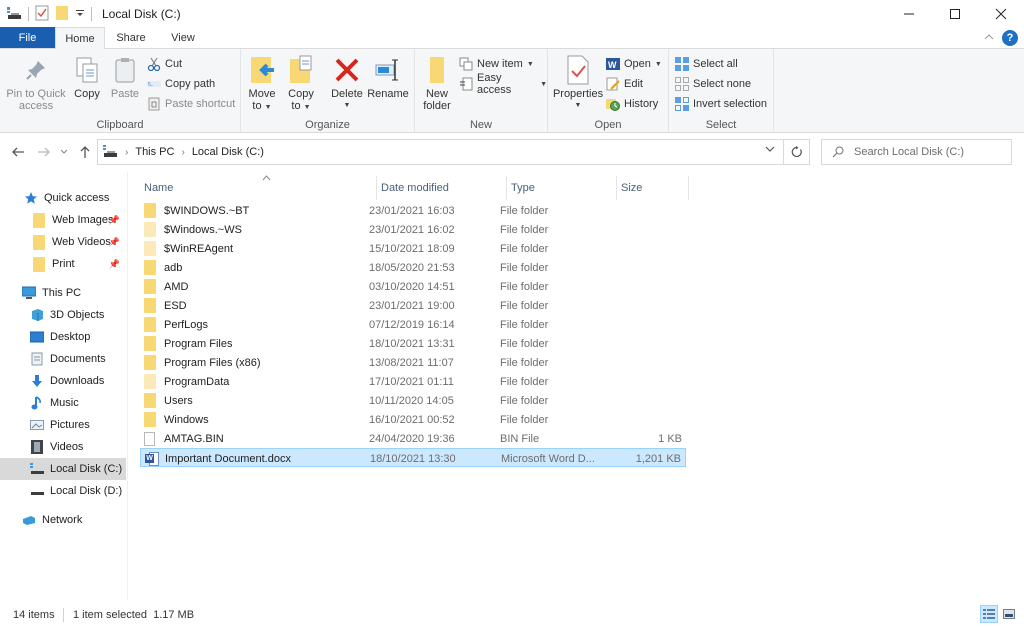 The height and width of the screenshot is (628, 1024). What do you see at coordinates (347, 83) in the screenshot?
I see `delete-button: Delete ▼` at bounding box center [347, 83].